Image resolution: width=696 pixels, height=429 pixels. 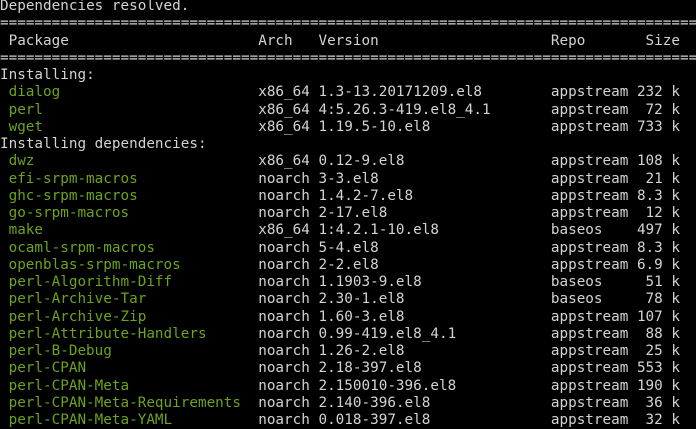 I want to click on cell-package: perl-CPAN-Meta-Requirements, so click(x=124, y=402).